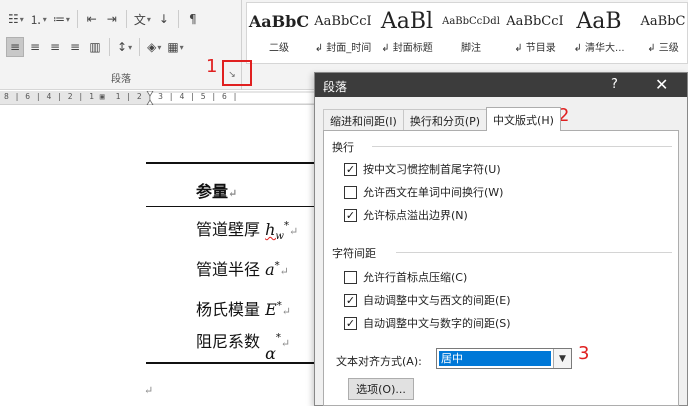 This screenshot has width=688, height=406. I want to click on style-name: ↲ 节目录, so click(535, 48).